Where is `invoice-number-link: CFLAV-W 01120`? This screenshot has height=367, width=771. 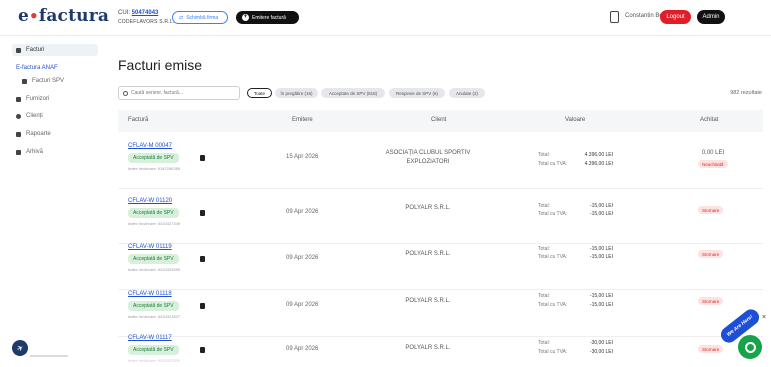 invoice-number-link: CFLAV-W 01120 is located at coordinates (150, 201).